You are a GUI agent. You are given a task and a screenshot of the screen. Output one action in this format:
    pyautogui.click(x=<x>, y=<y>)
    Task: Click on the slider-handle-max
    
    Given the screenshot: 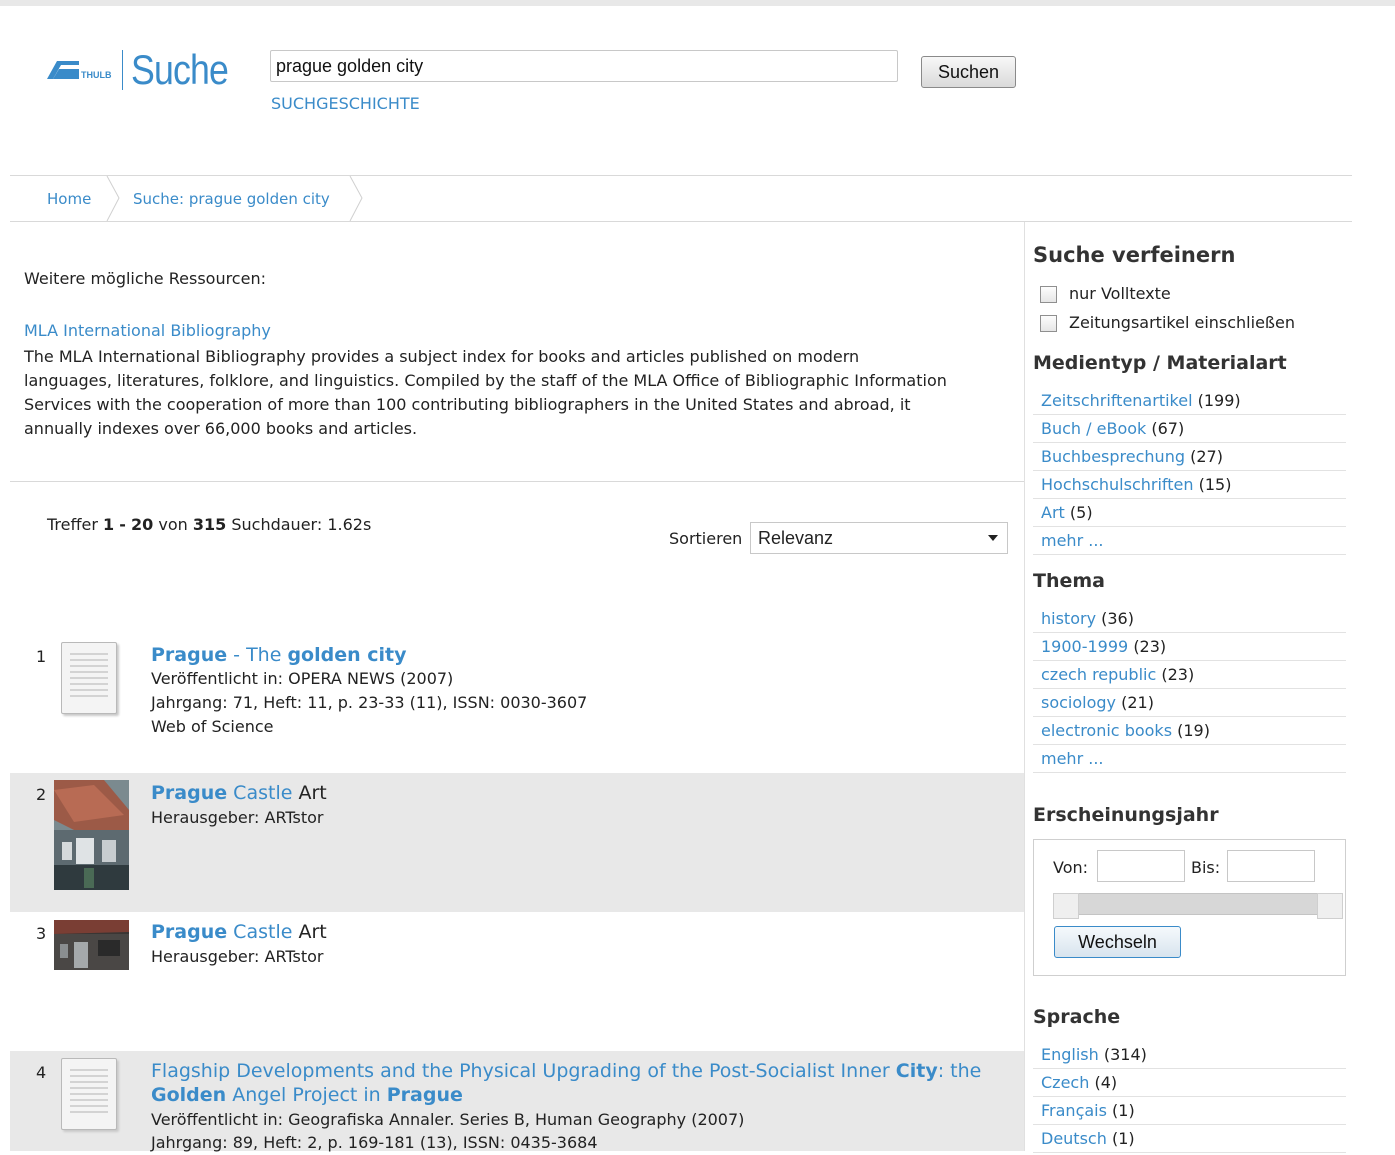 What is the action you would take?
    pyautogui.click(x=1330, y=906)
    